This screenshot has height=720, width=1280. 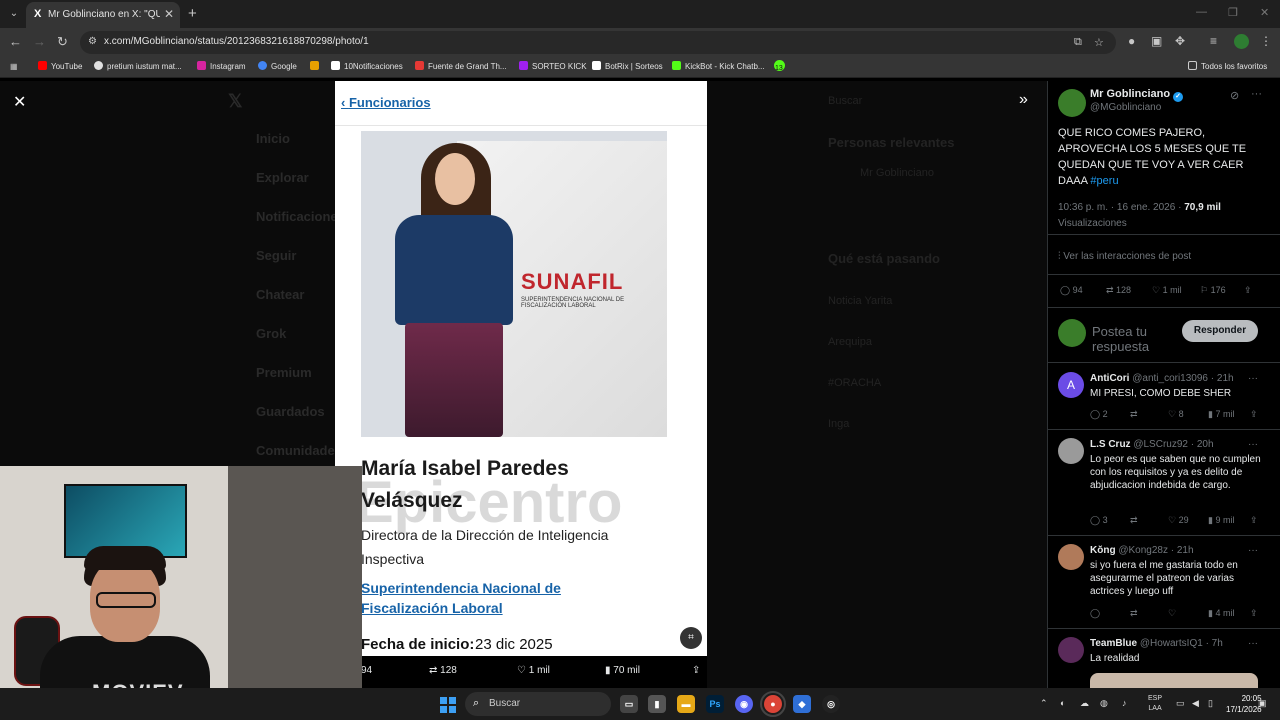 I want to click on author-avatar, so click(x=1072, y=103).